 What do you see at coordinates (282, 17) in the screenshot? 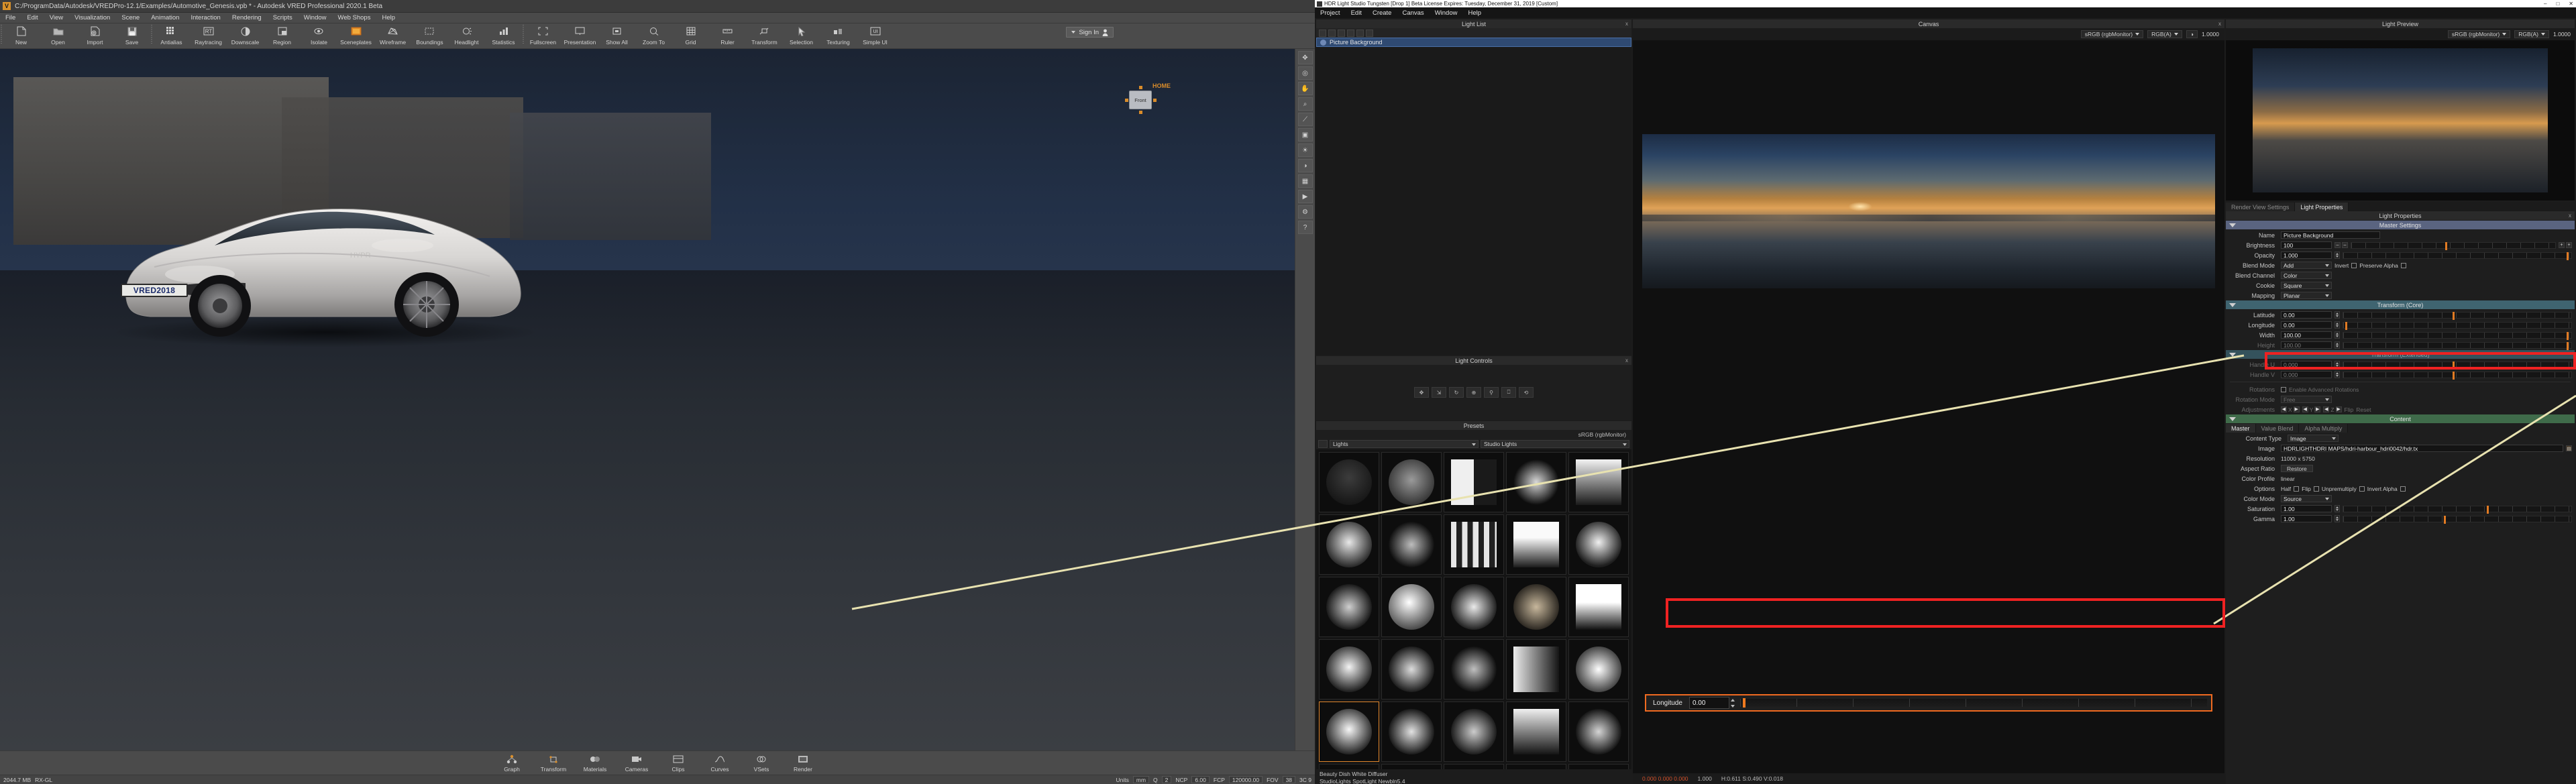
I see `menu-item-scripts: Scripts` at bounding box center [282, 17].